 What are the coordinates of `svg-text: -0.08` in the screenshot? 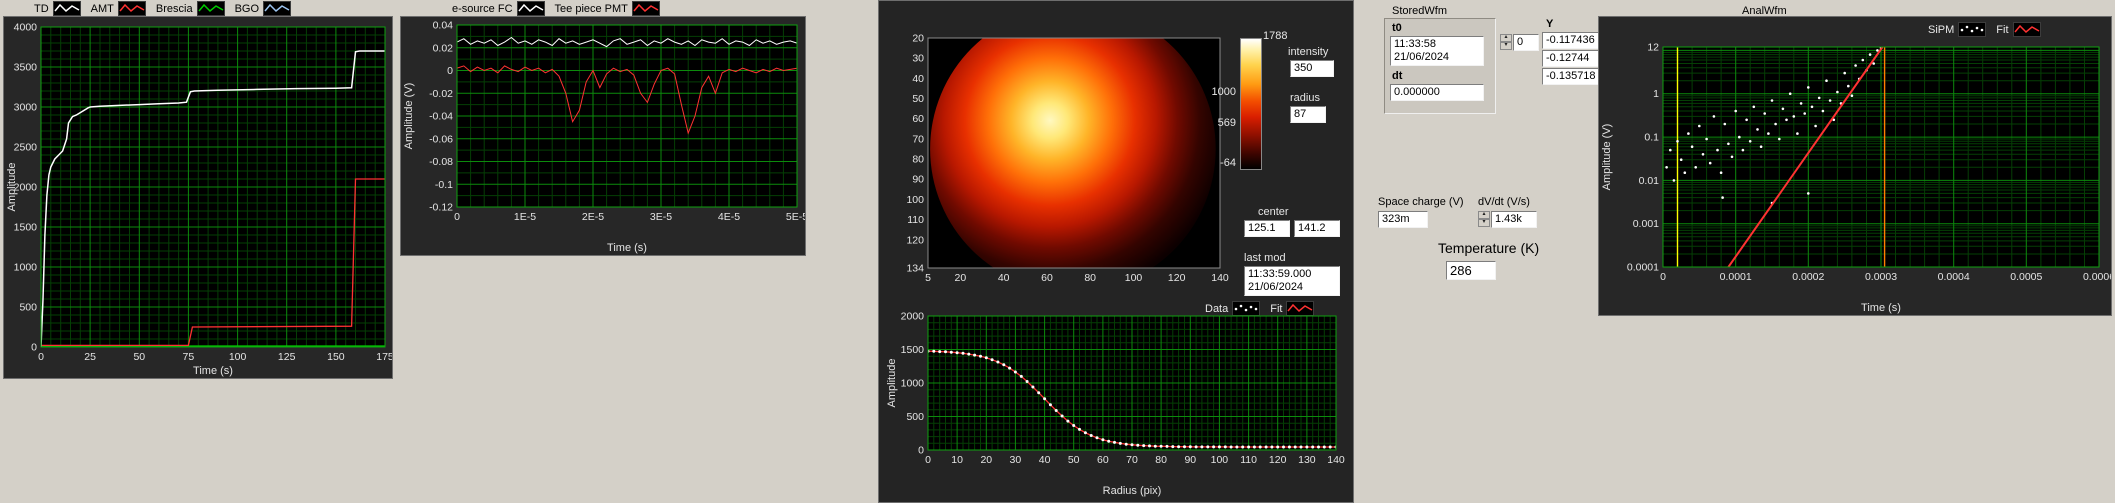 It's located at (441, 162).